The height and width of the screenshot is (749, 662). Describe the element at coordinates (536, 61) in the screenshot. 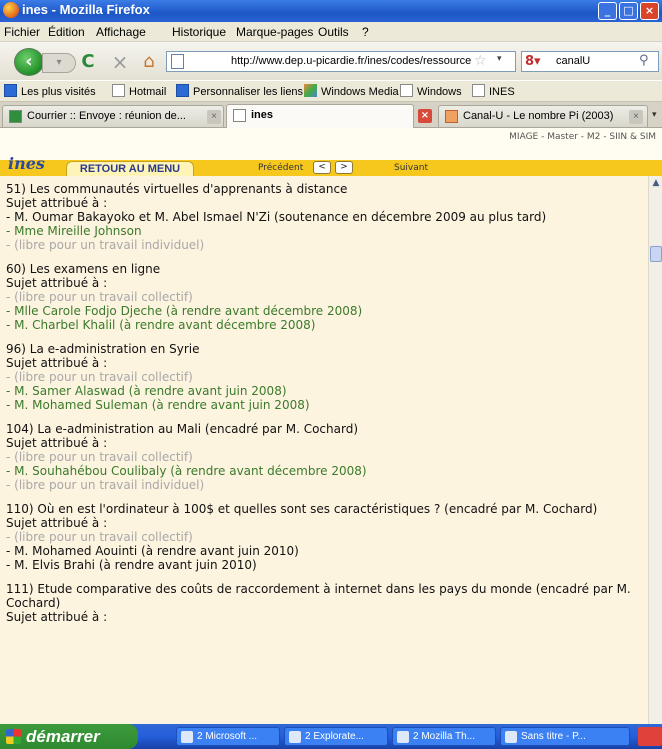

I see `search-engine-icon: 8▾` at that location.